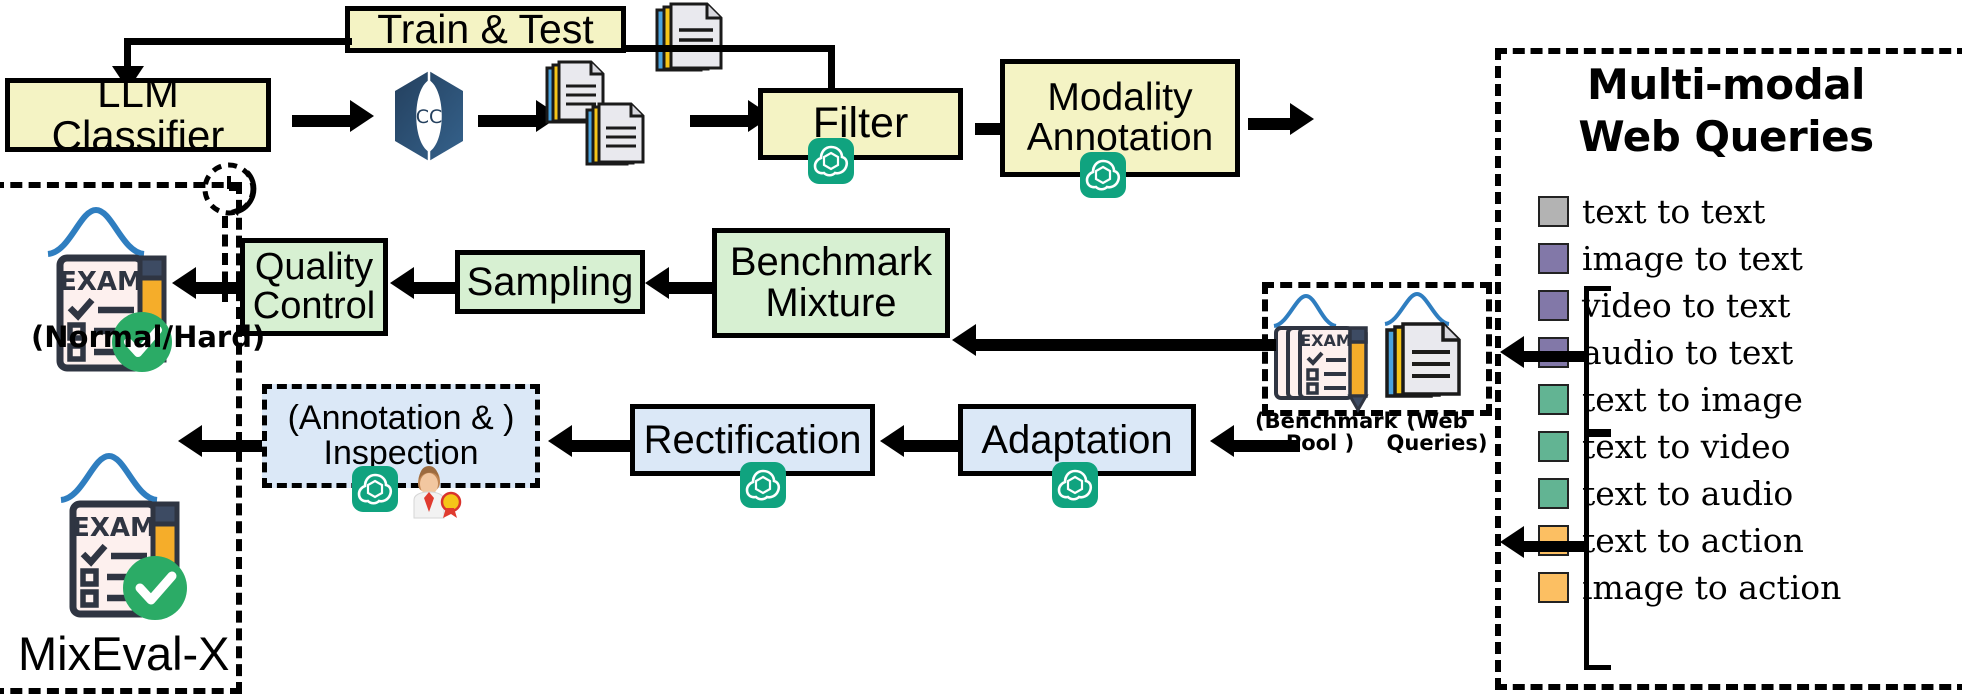  What do you see at coordinates (1688, 493) in the screenshot?
I see `legend-label: text to audio` at bounding box center [1688, 493].